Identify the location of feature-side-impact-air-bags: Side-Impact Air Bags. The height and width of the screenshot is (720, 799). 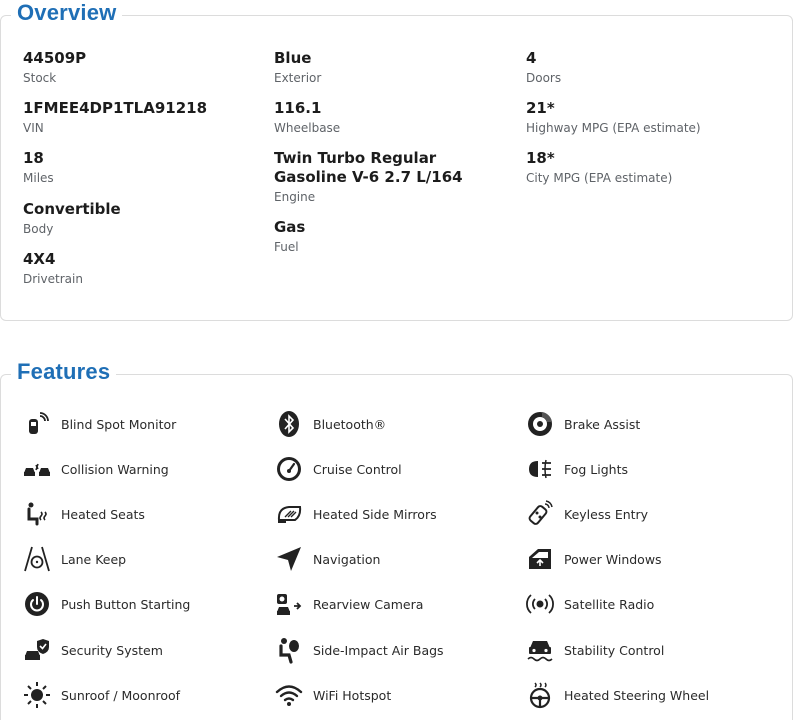
(395, 650).